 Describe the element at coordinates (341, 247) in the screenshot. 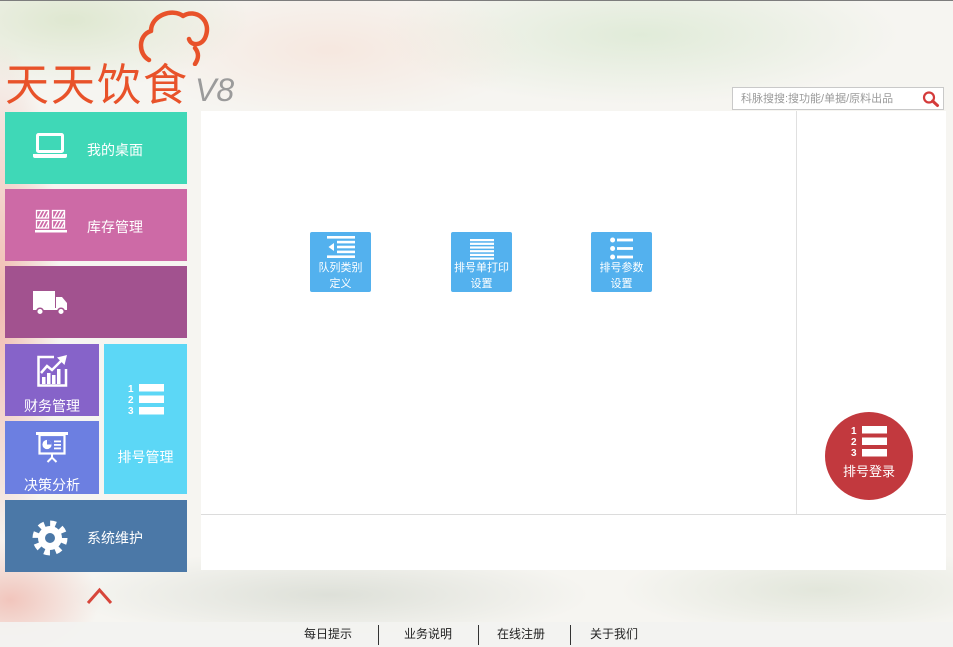

I see `indent-list-icon` at that location.